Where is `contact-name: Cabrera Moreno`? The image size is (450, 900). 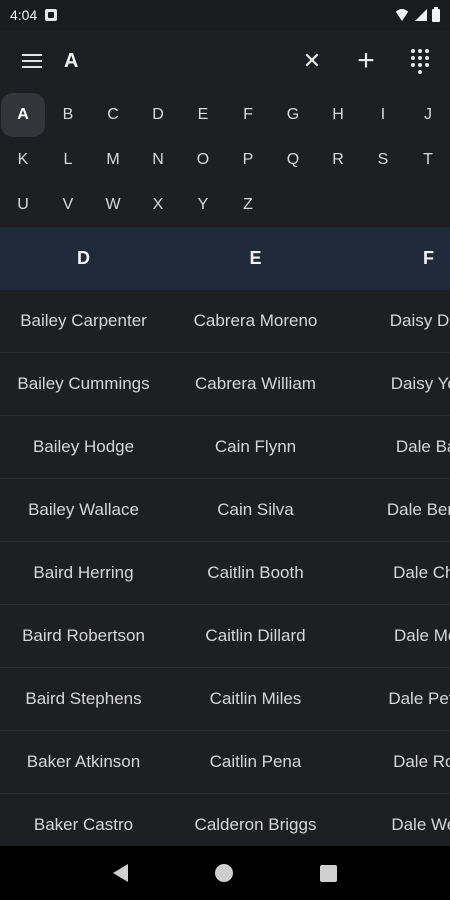 contact-name: Cabrera Moreno is located at coordinates (255, 321).